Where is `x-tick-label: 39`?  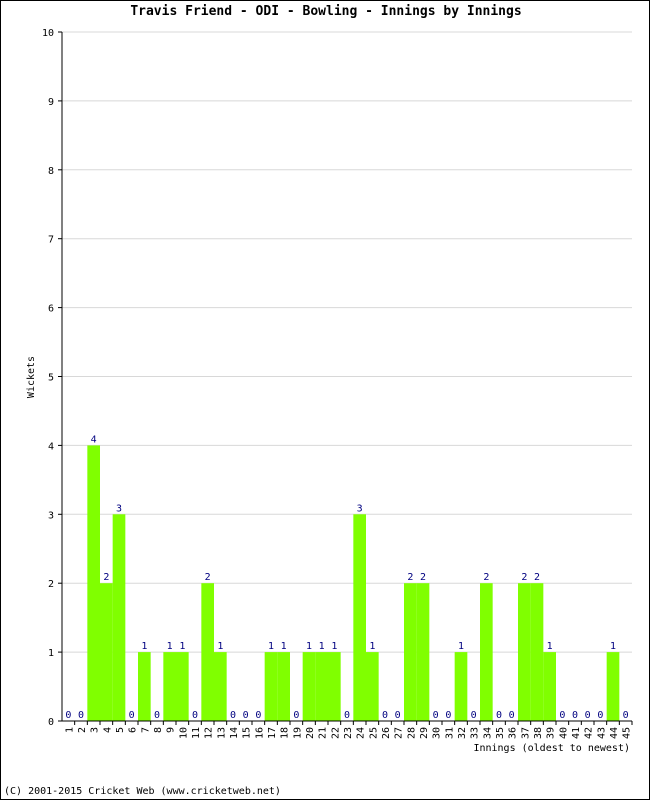
x-tick-label: 39 is located at coordinates (551, 733).